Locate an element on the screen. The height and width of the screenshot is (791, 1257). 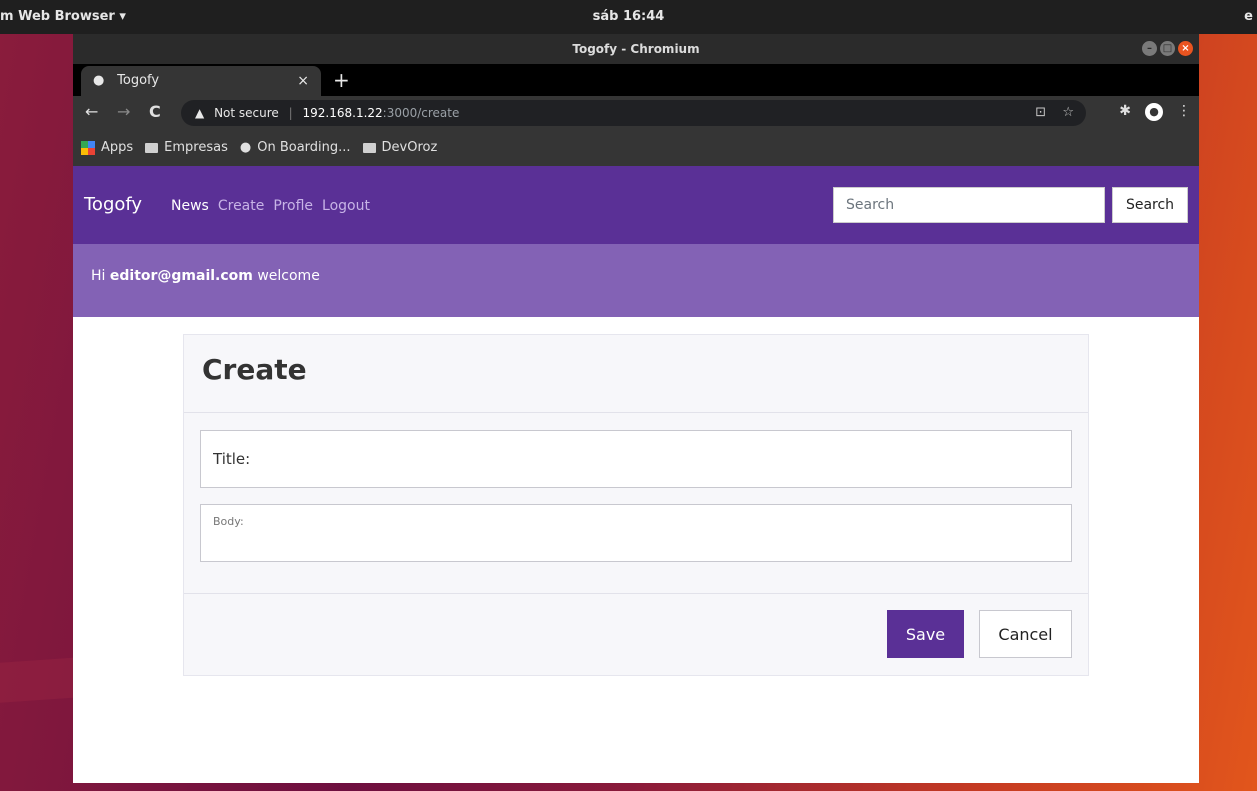
maximize-icon: □ is located at coordinates (1167, 48).